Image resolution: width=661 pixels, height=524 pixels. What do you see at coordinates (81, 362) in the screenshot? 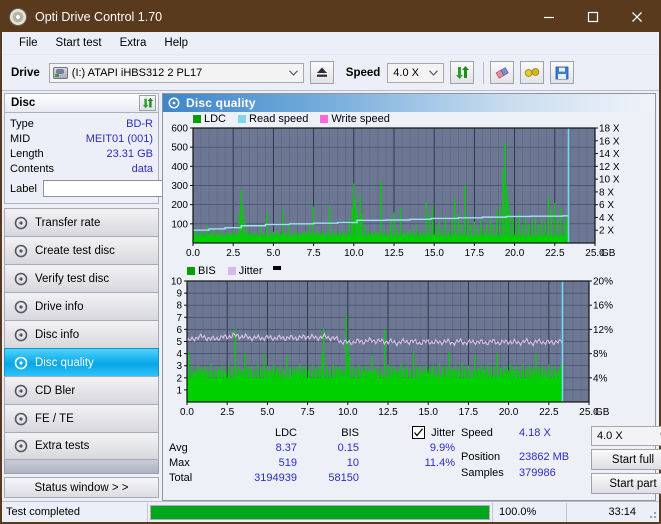
I see `sidebar-item-disc-quality: Disc quality` at bounding box center [81, 362].